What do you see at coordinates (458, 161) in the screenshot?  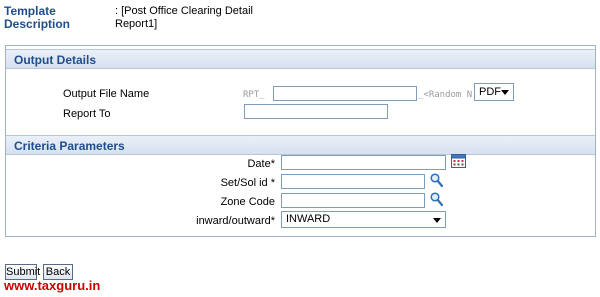 I see `calendar-icon` at bounding box center [458, 161].